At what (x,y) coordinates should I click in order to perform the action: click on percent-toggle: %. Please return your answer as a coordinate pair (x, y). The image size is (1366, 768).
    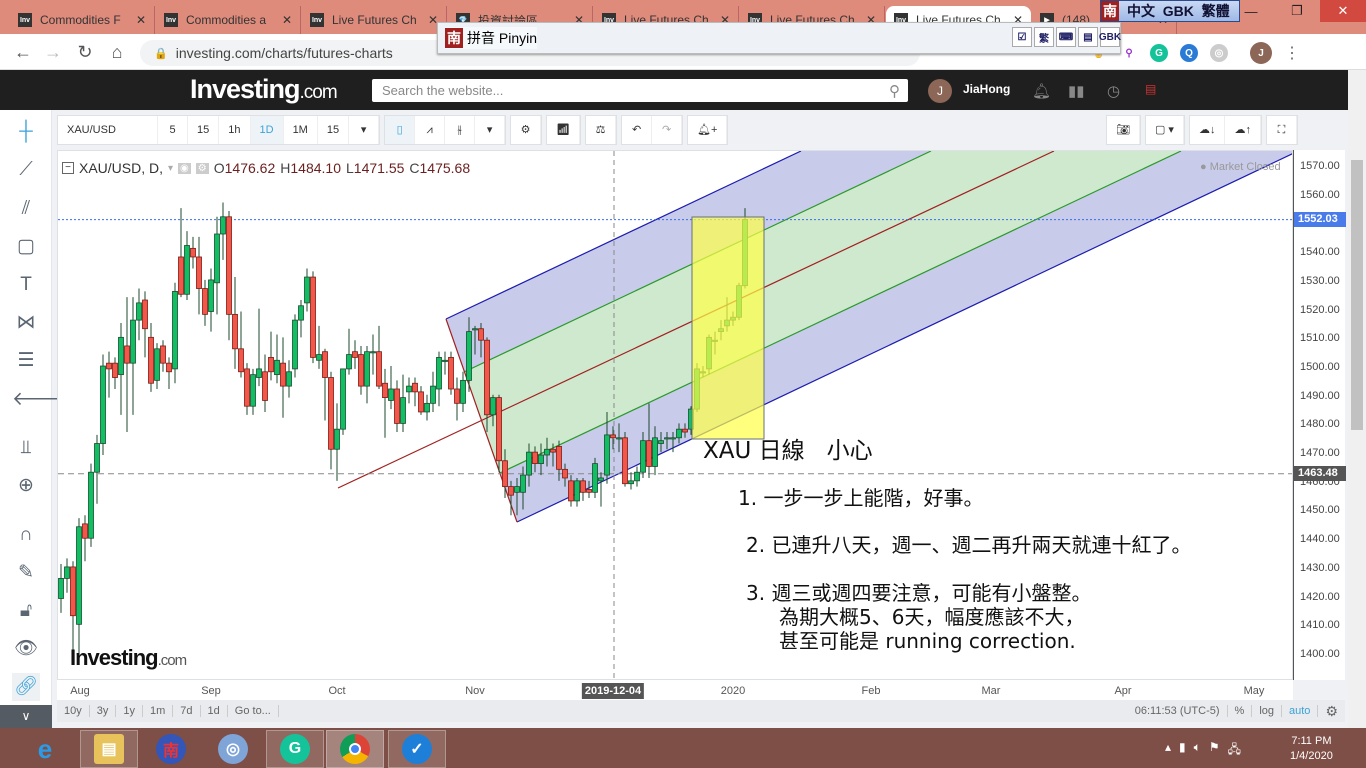
    Looking at the image, I should click on (1240, 711).